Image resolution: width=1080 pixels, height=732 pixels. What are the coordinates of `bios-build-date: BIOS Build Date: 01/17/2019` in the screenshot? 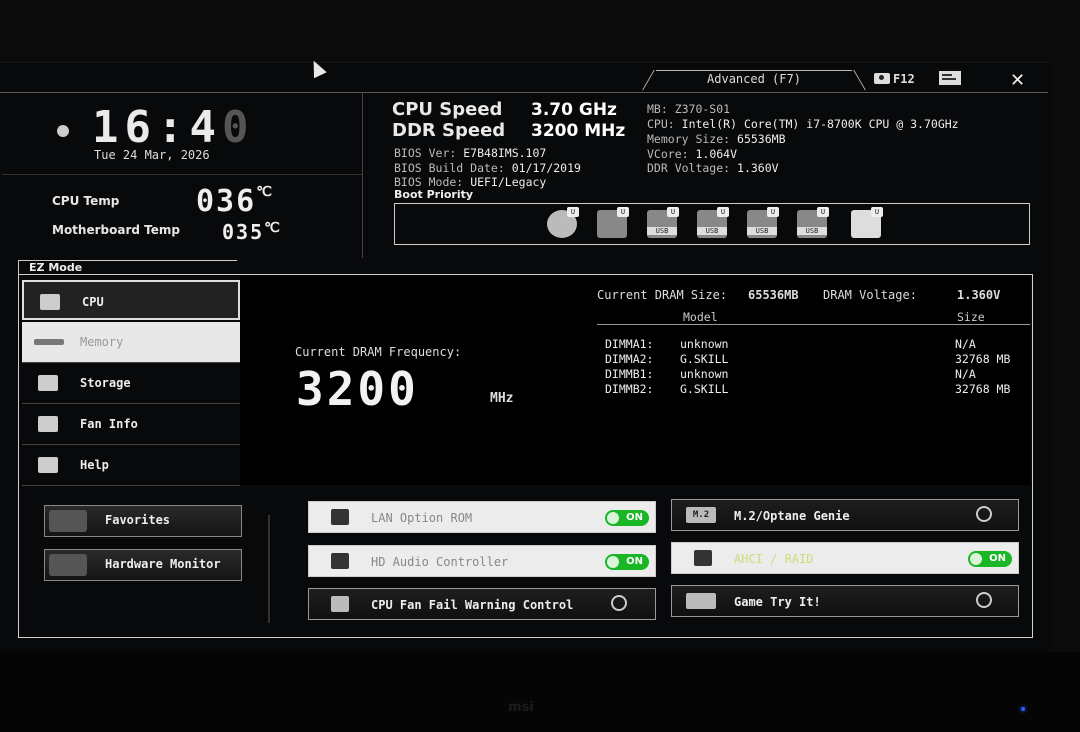 It's located at (487, 168).